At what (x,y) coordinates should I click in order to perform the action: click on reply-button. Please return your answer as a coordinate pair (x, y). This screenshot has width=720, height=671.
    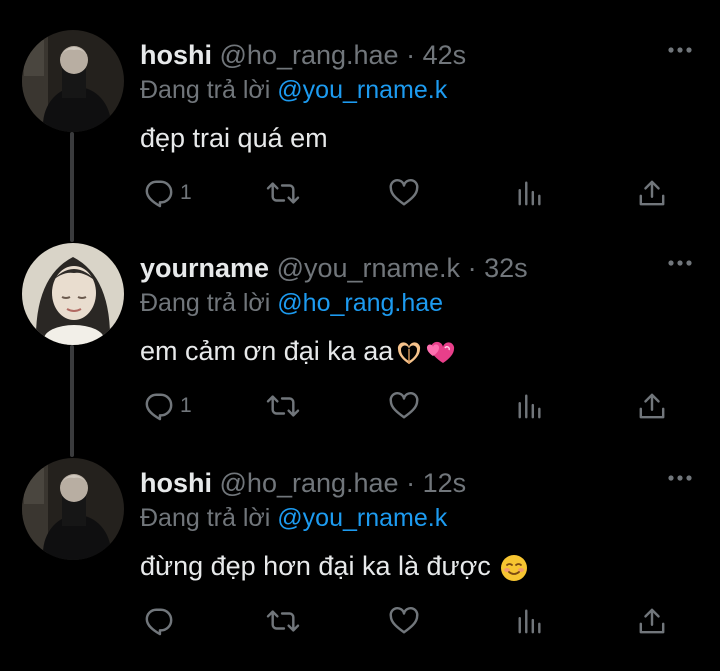
    Looking at the image, I should click on (159, 621).